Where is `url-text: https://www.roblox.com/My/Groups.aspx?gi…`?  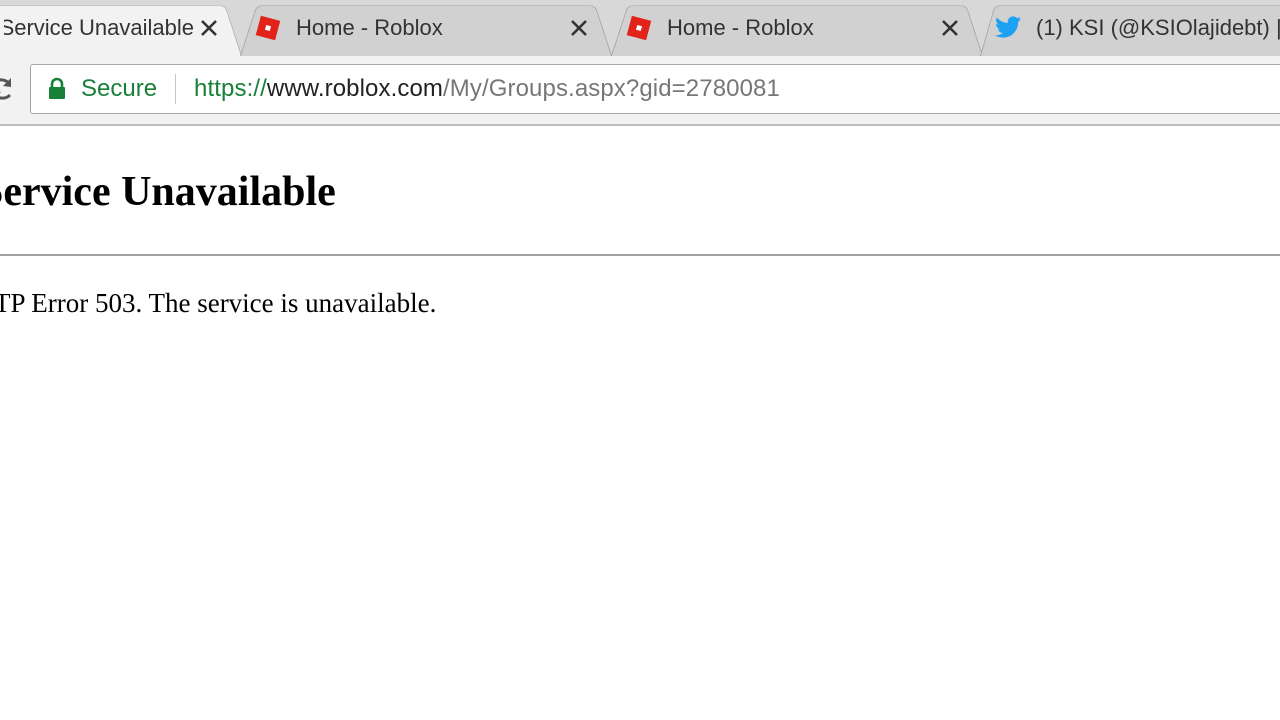 url-text: https://www.roblox.com/My/Groups.aspx?gi… is located at coordinates (487, 89).